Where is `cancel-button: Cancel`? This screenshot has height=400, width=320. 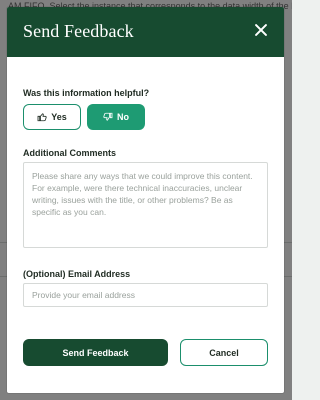
cancel-button: Cancel is located at coordinates (224, 352).